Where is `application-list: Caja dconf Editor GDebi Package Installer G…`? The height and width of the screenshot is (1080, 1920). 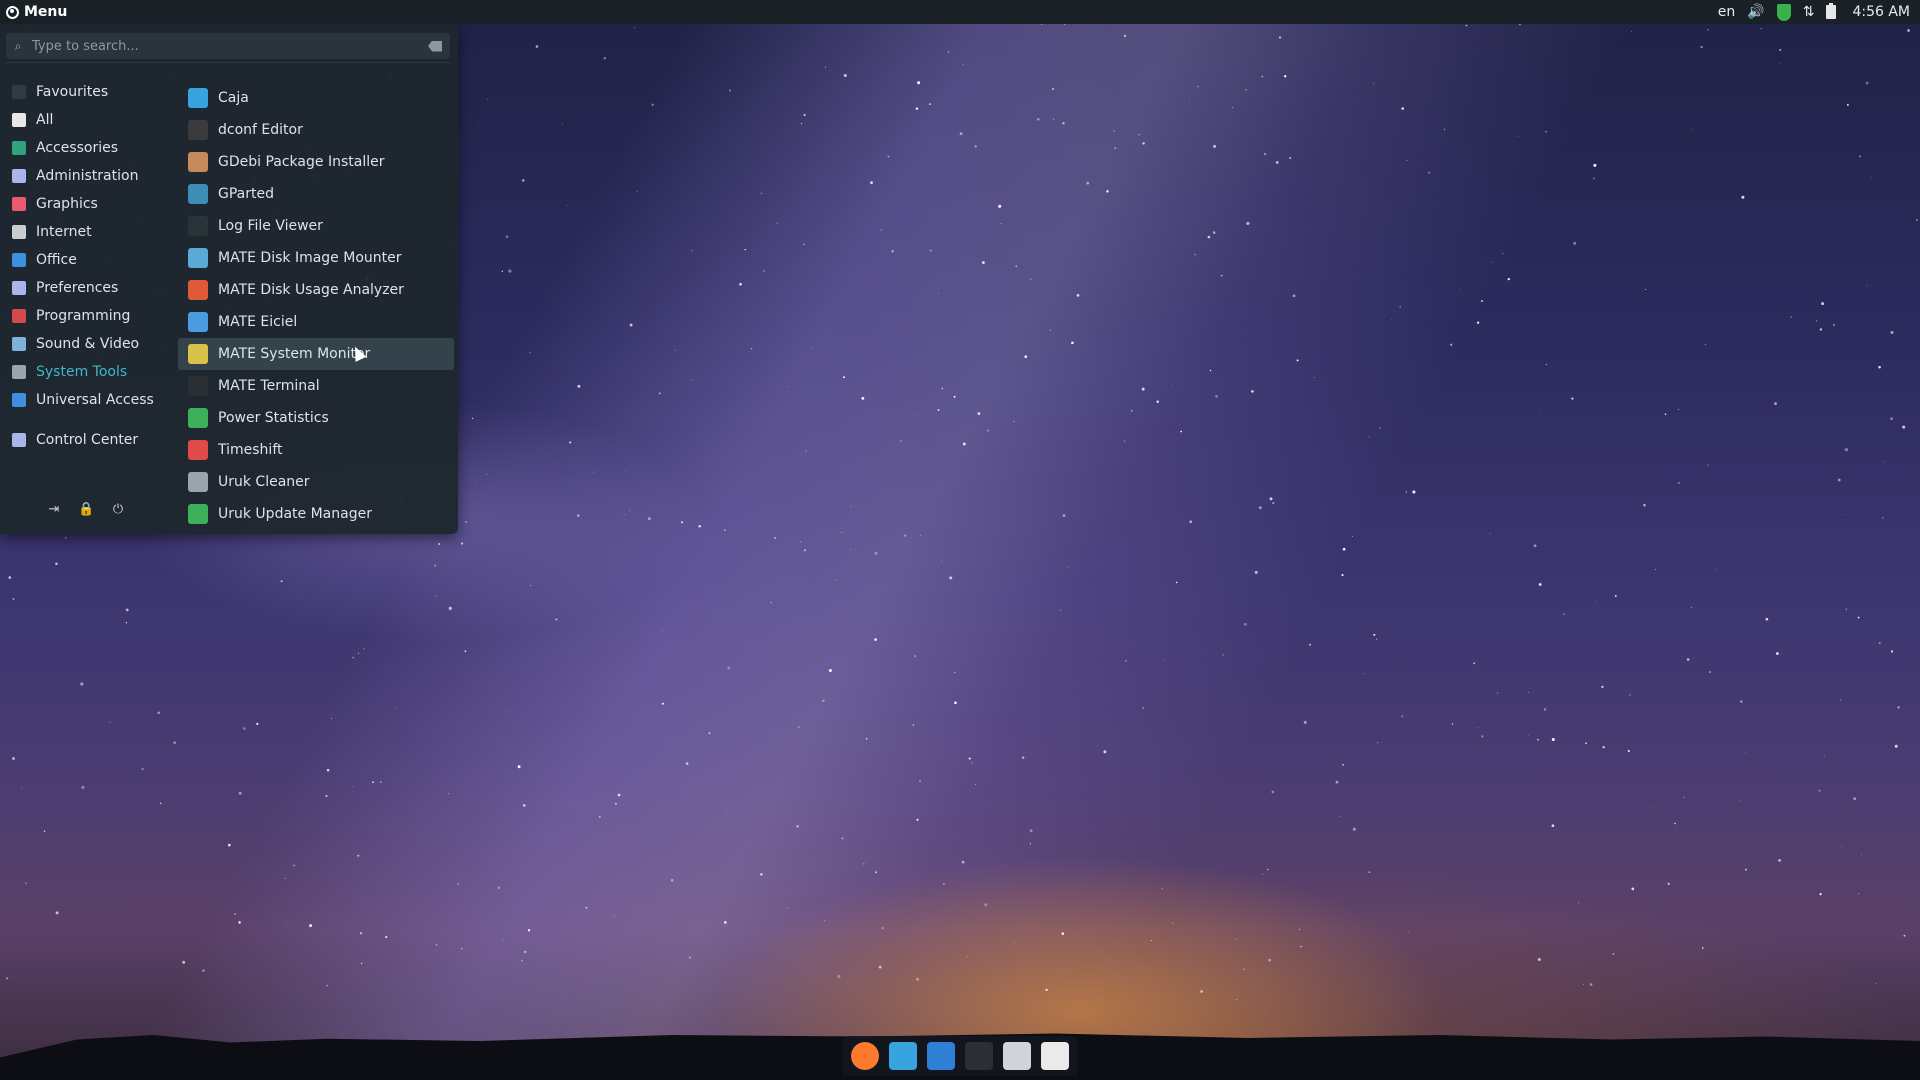 application-list: Caja dconf Editor GDebi Package Installer G… is located at coordinates (316, 306).